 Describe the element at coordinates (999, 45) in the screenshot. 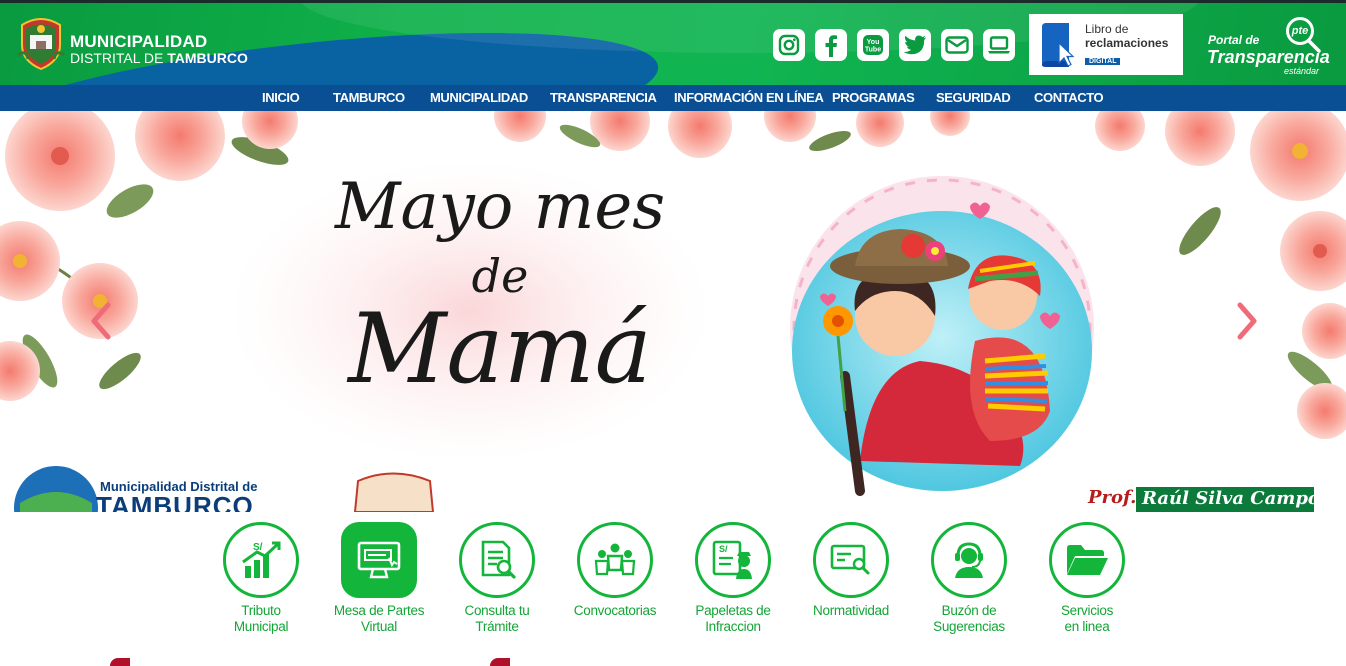

I see `laptop-icon` at that location.